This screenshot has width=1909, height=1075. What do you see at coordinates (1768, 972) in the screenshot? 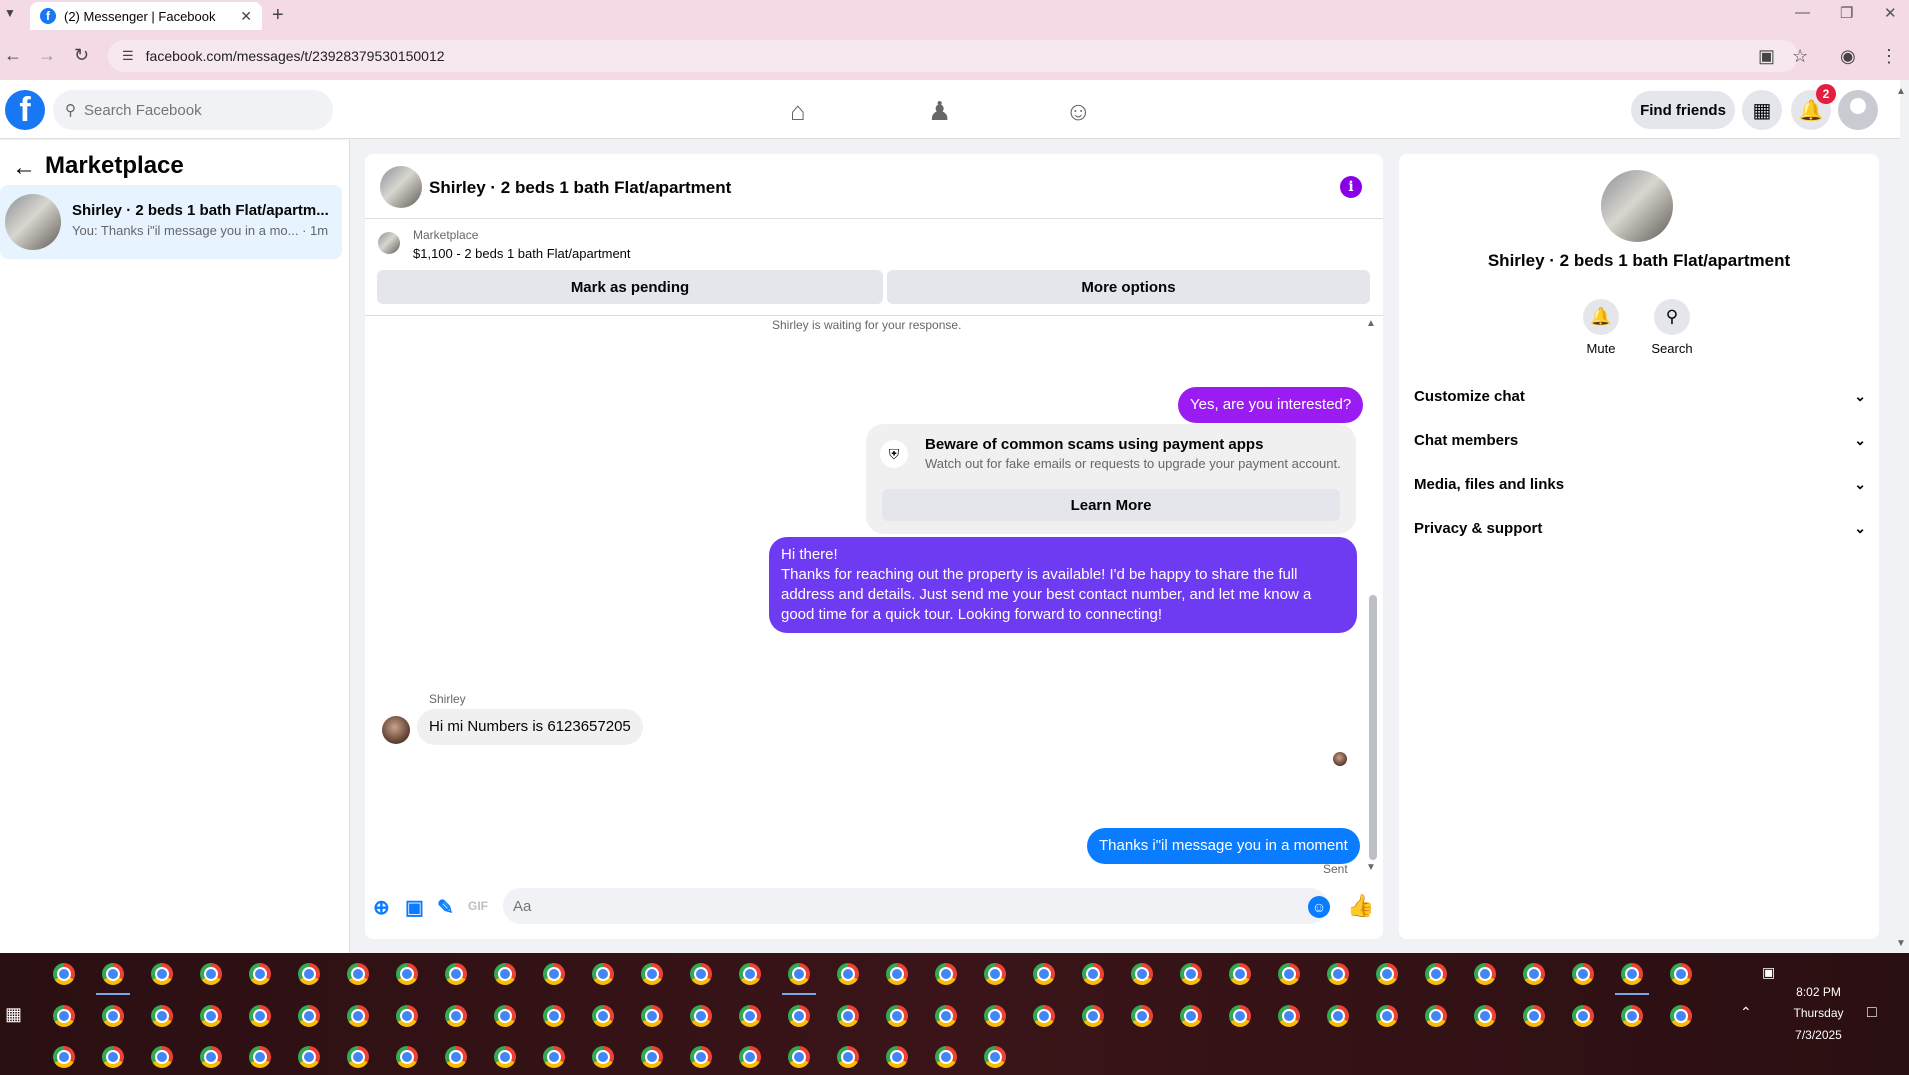
I see `tray-icon: ▣` at bounding box center [1768, 972].